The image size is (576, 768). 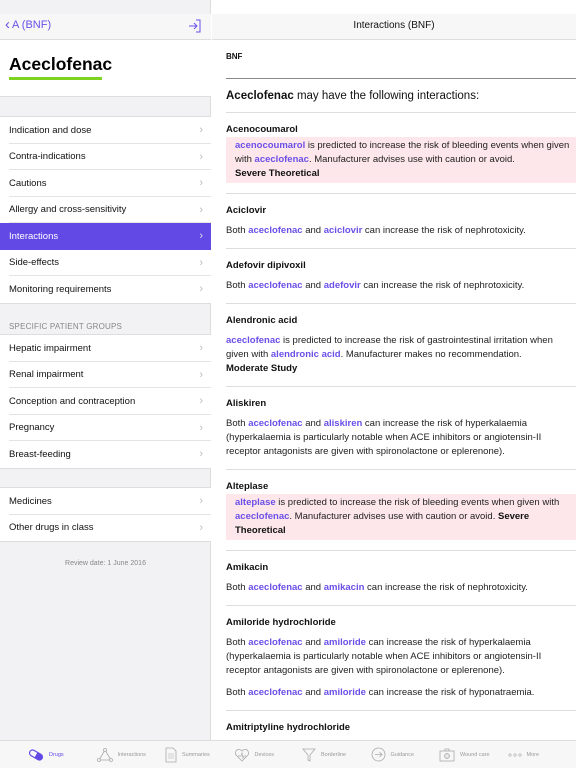 I want to click on drug-link: amikacin, so click(x=344, y=587).